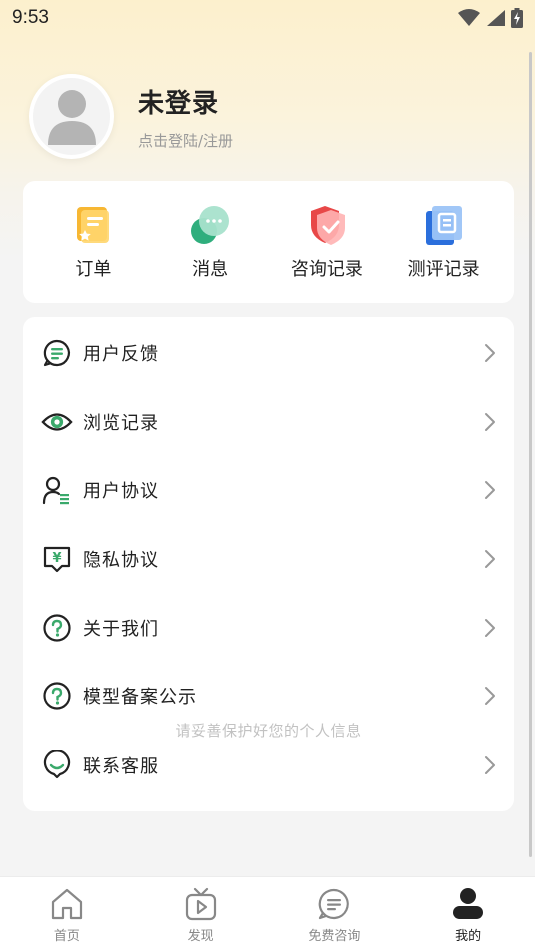  I want to click on quick-action-label: 消息, so click(210, 269).